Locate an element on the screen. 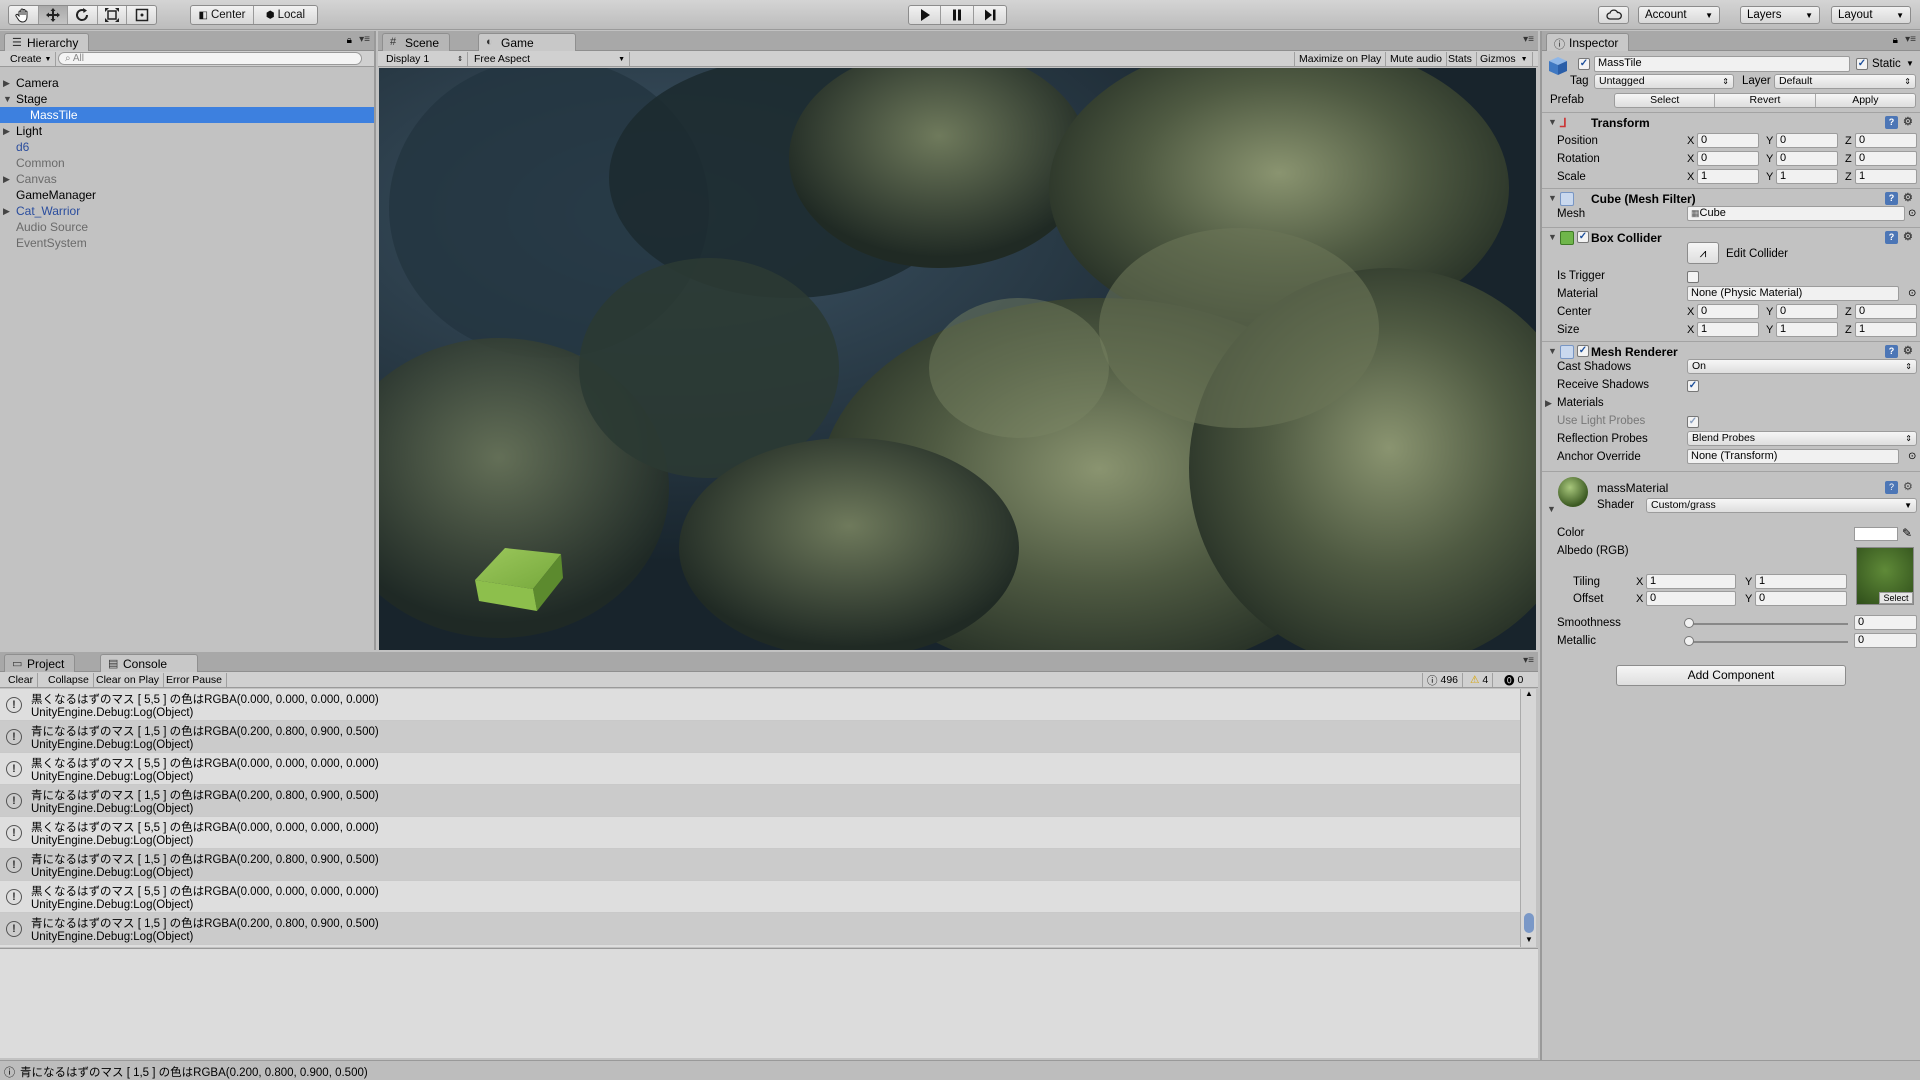 Image resolution: width=1920 pixels, height=1080 pixels. warning-count-toggle: ⚠ 4 is located at coordinates (1480, 680).